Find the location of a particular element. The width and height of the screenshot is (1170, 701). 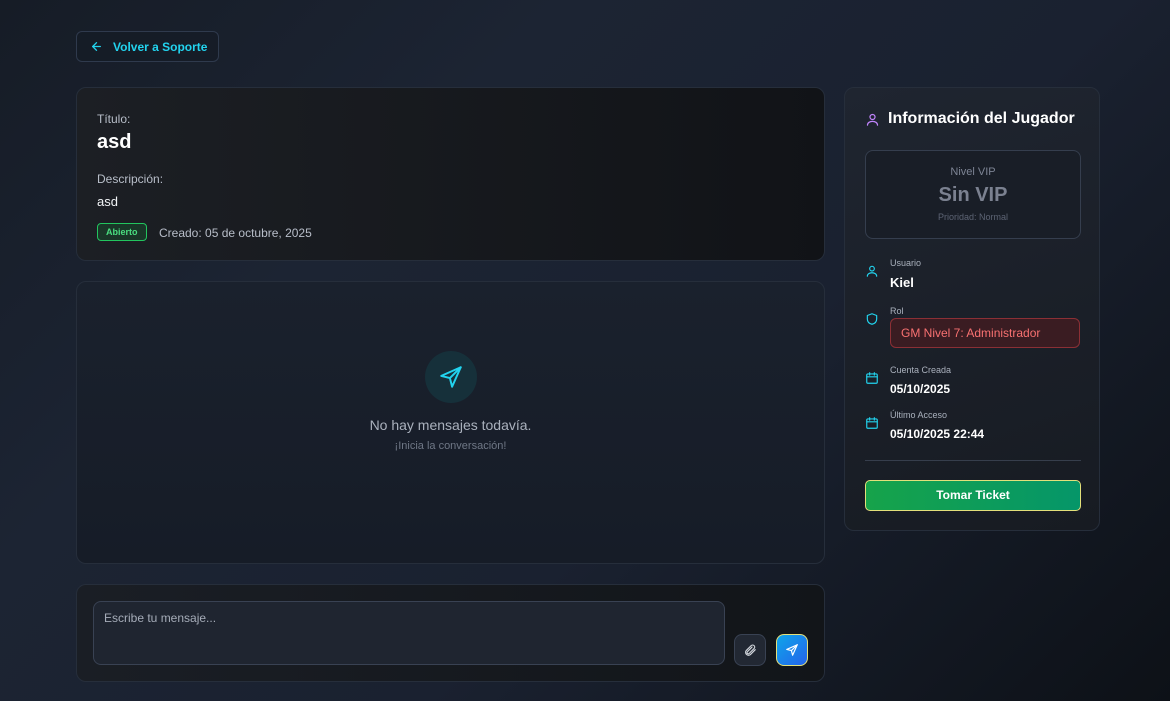

paperclip-icon is located at coordinates (750, 650).